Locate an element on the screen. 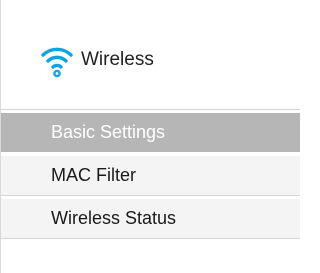  menu-item-label: Wireless Status is located at coordinates (114, 218).